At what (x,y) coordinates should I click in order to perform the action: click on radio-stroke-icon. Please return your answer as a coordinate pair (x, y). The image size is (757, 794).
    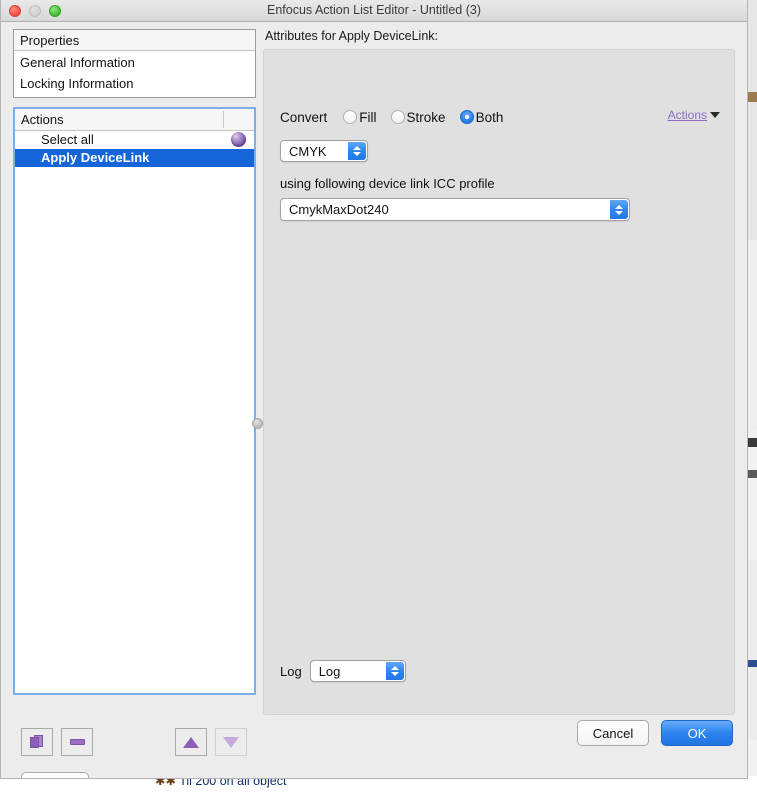
    Looking at the image, I should click on (397, 117).